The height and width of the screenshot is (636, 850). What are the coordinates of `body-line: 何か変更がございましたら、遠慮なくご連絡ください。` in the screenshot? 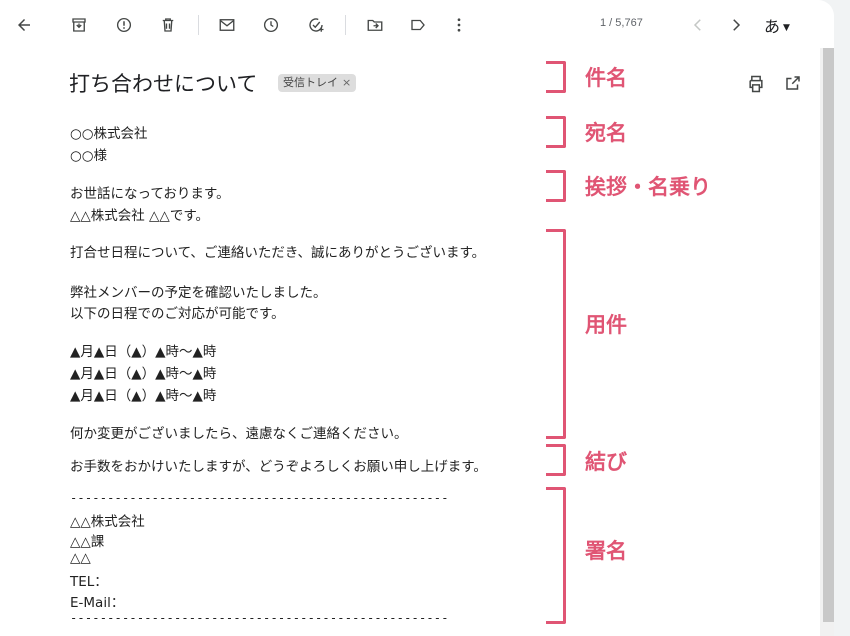 It's located at (239, 434).